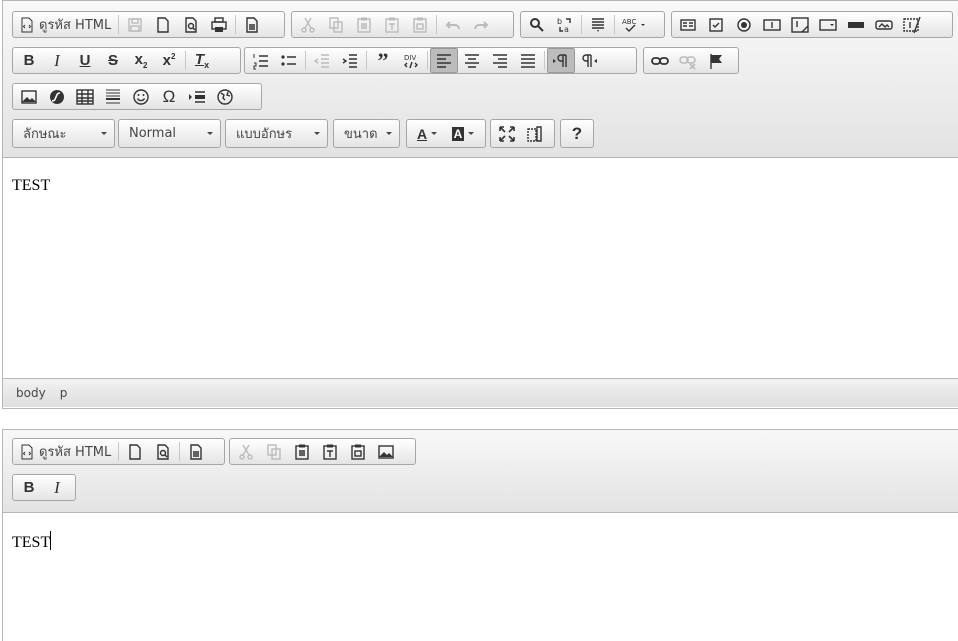 Image resolution: width=958 pixels, height=641 pixels. What do you see at coordinates (27, 24) in the screenshot?
I see `source-icon` at bounding box center [27, 24].